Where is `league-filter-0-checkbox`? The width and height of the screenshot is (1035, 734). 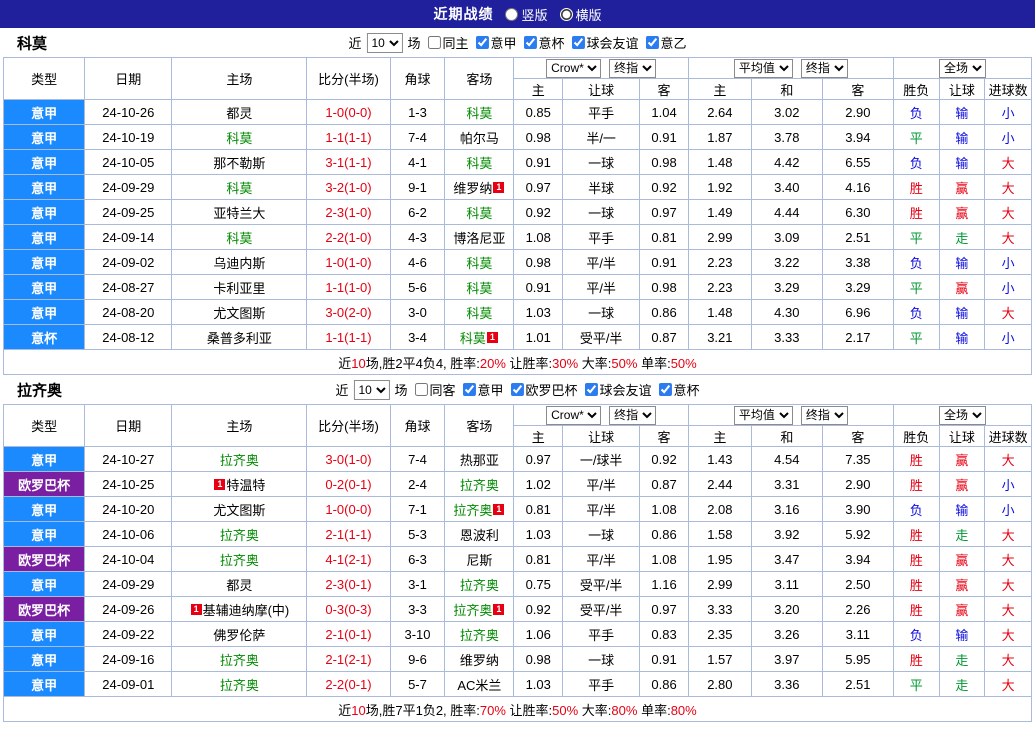 league-filter-0-checkbox is located at coordinates (482, 42).